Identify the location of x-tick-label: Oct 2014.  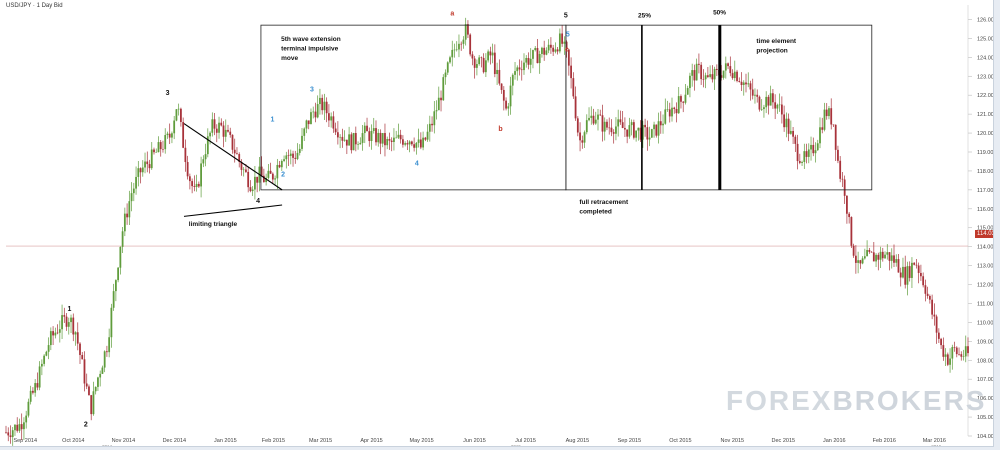
(73, 441).